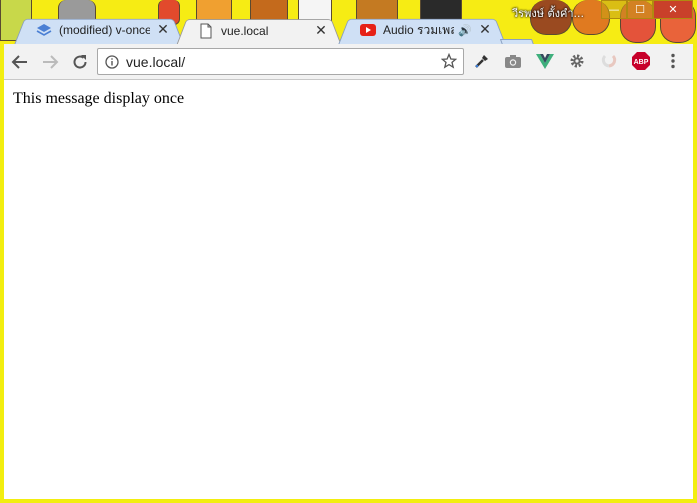  Describe the element at coordinates (99, 98) in the screenshot. I see `page-message: This message display once` at that location.